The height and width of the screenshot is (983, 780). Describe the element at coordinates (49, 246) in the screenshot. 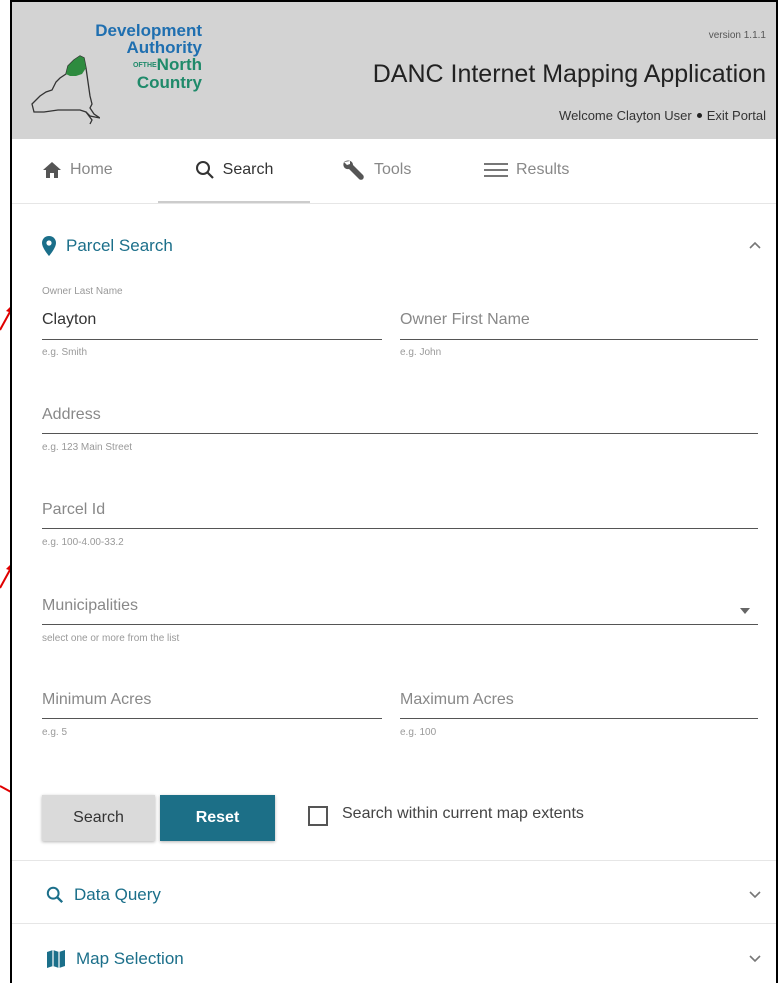

I see `map-marker-icon` at that location.